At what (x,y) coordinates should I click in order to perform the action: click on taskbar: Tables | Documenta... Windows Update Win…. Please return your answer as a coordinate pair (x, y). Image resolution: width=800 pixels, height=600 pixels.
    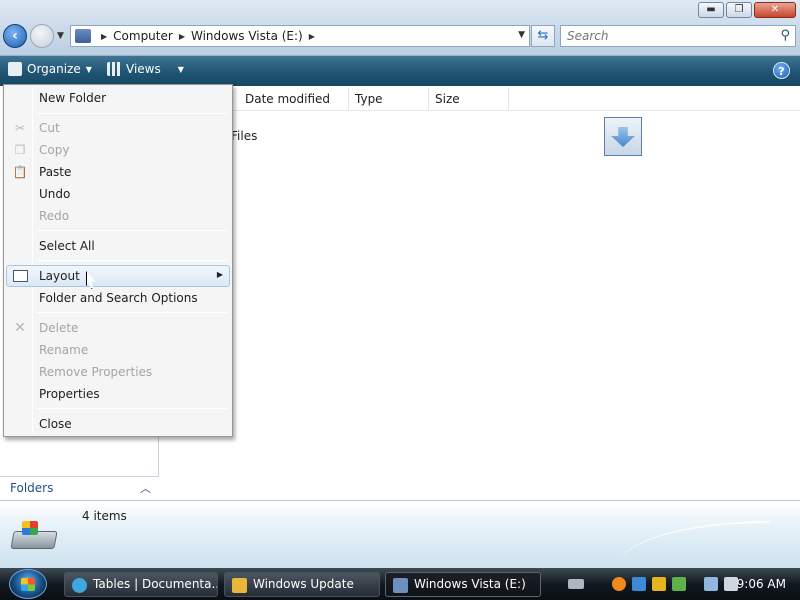
    Looking at the image, I should click on (400, 584).